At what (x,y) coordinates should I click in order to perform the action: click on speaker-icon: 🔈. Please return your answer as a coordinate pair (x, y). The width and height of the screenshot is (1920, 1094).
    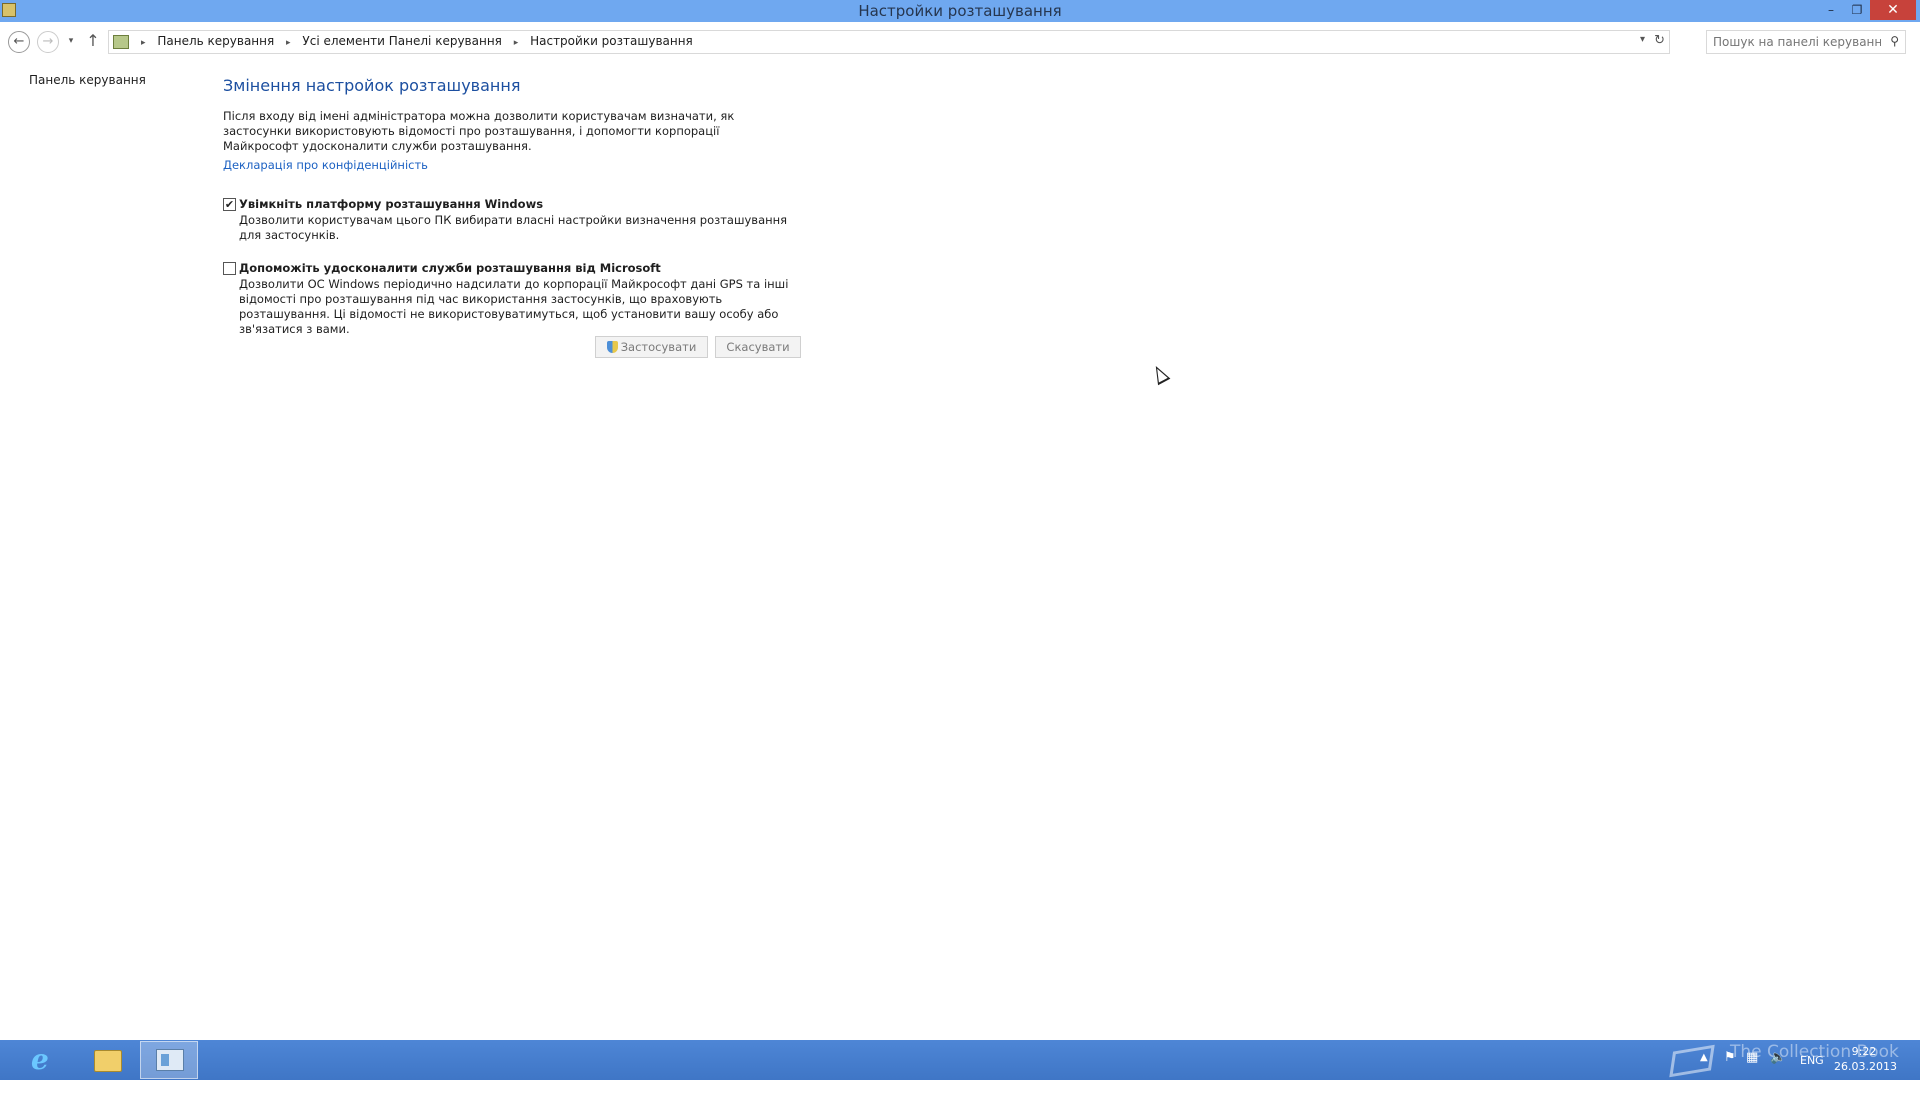
    Looking at the image, I should click on (1778, 1070).